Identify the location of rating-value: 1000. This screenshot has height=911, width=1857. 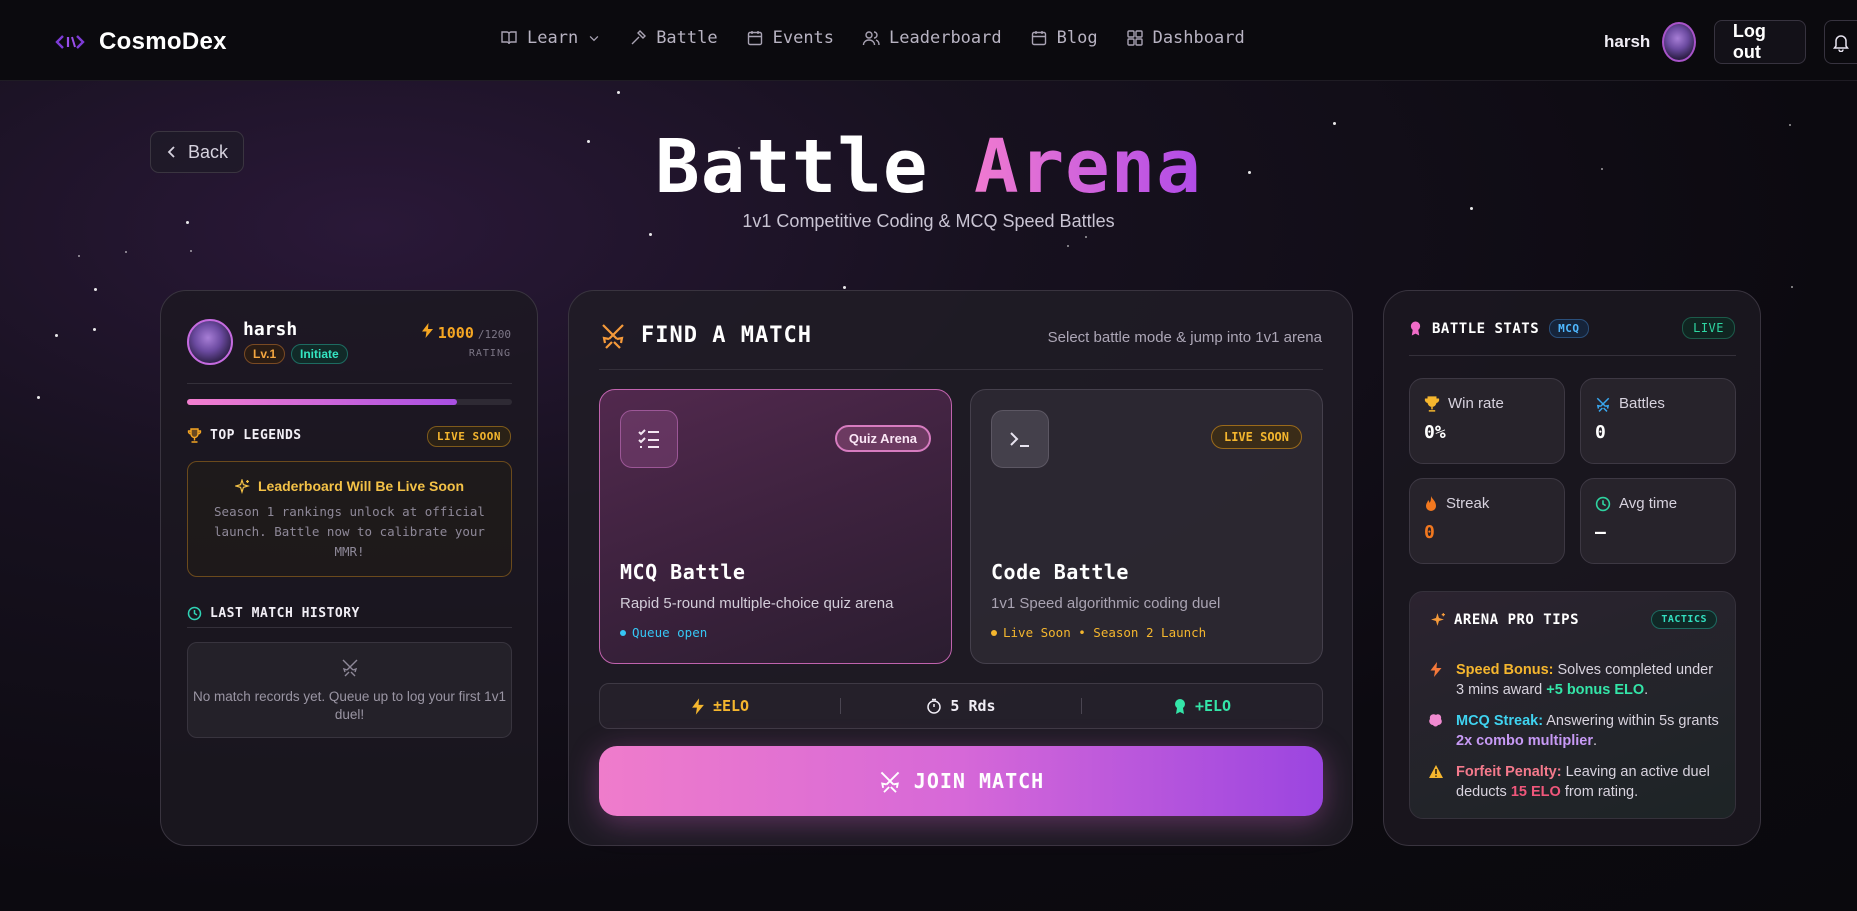
(455, 333).